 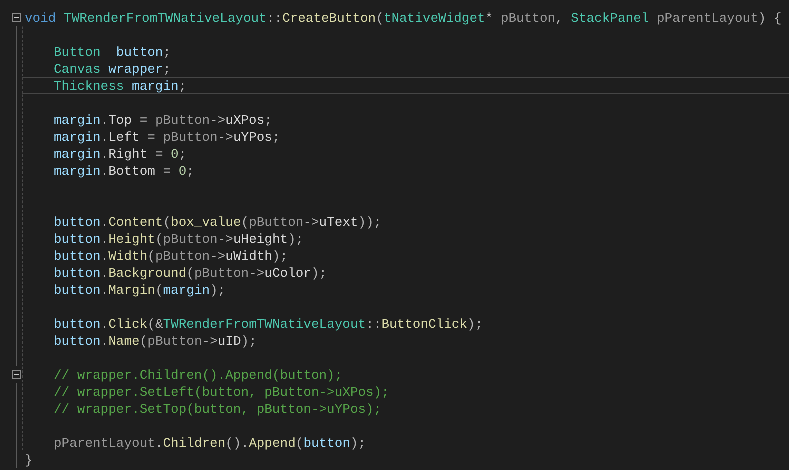 I want to click on code-line: Button button;, so click(x=112, y=52).